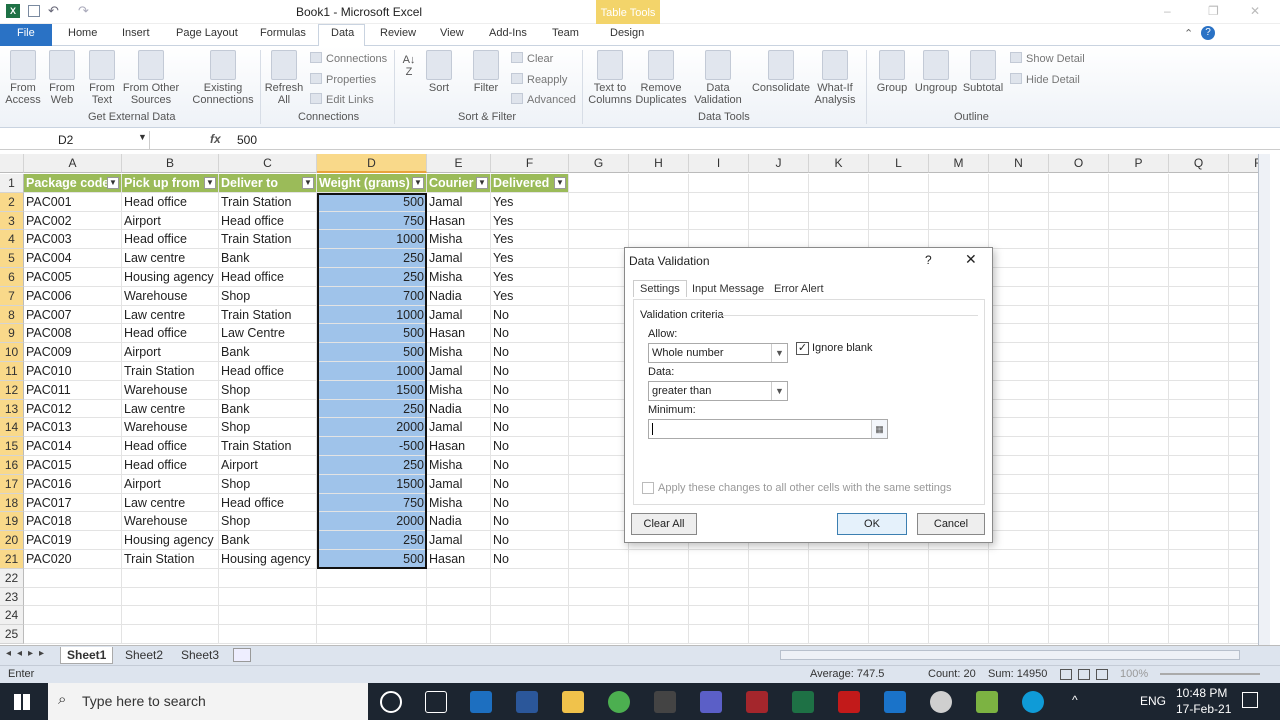  Describe the element at coordinates (170, 334) in the screenshot. I see `table-cell: Head office` at that location.